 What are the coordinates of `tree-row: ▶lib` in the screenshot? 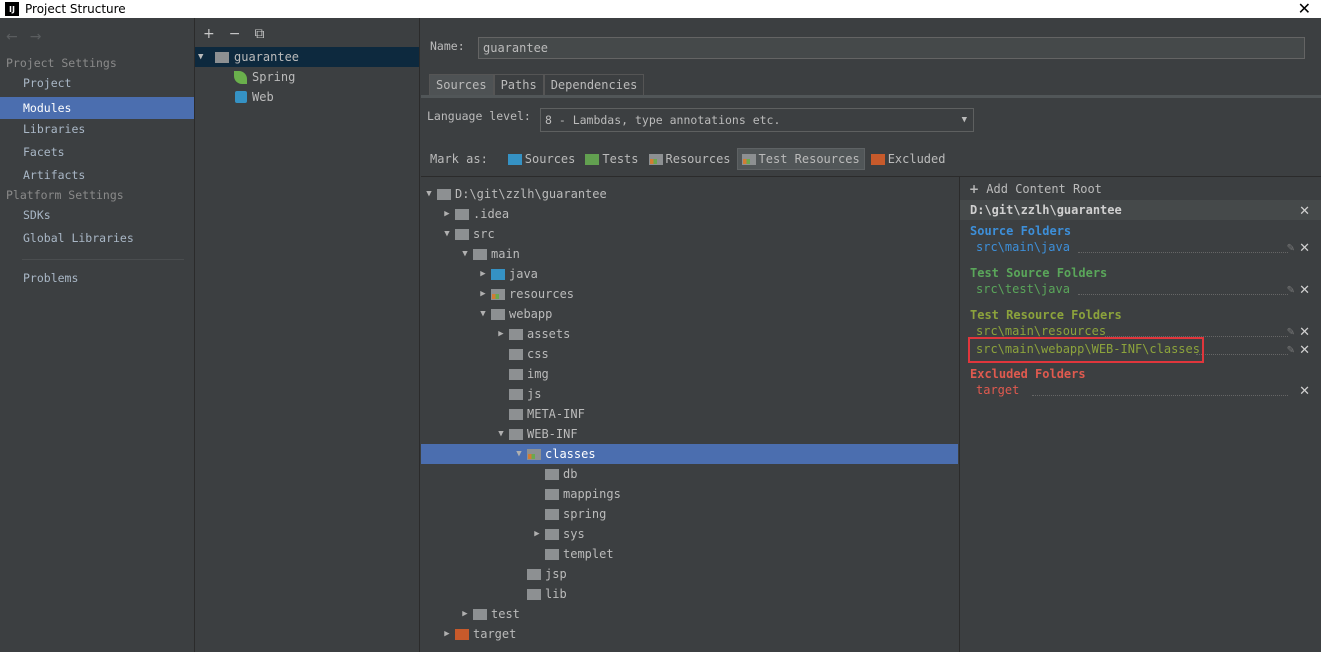 It's located at (689, 594).